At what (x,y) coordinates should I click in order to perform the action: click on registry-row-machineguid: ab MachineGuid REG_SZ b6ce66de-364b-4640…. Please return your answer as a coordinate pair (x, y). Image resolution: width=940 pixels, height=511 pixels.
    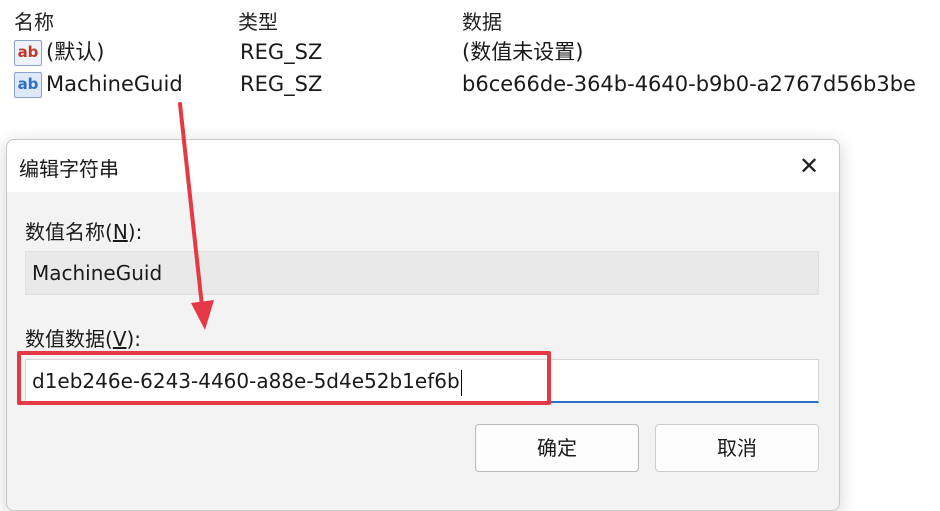
    Looking at the image, I should click on (470, 84).